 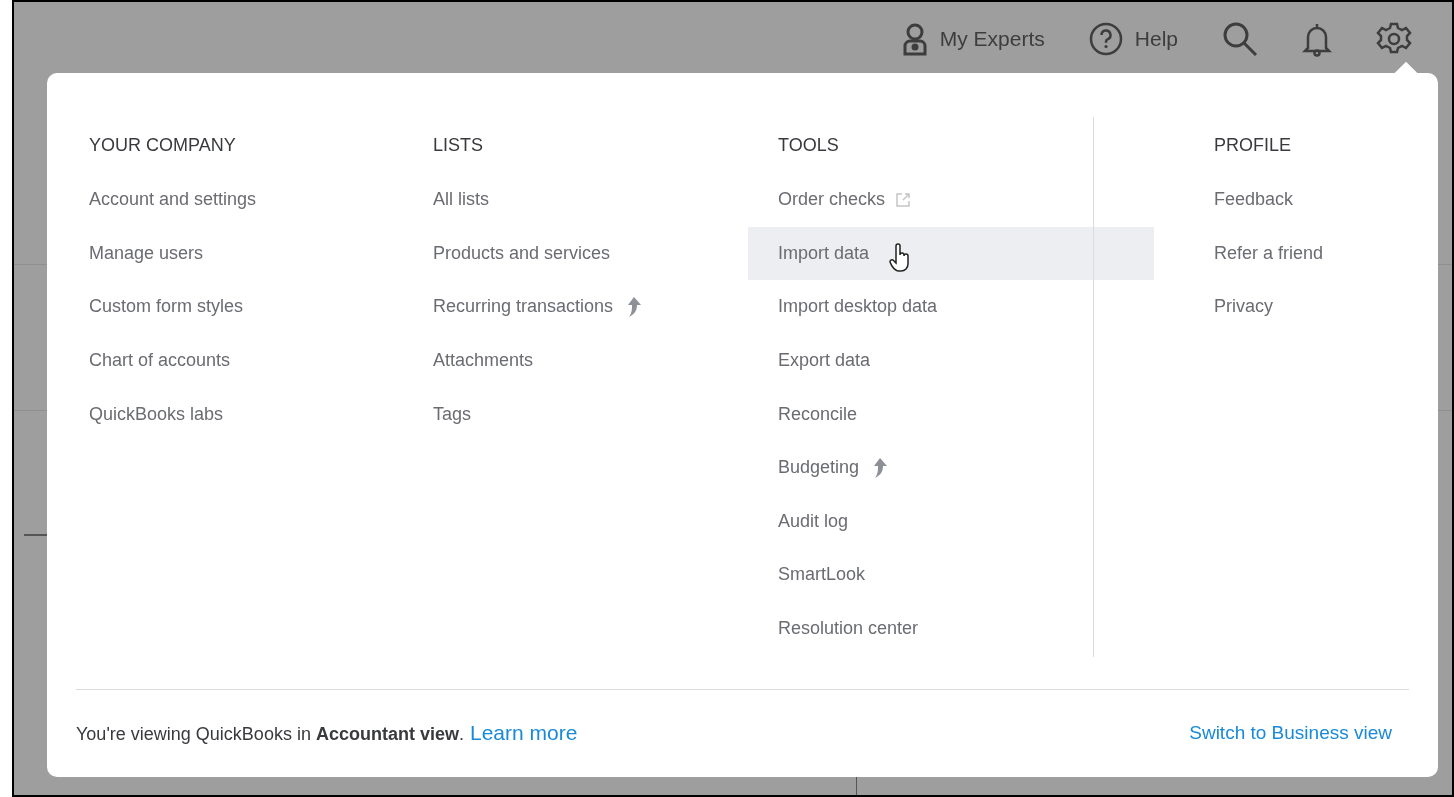 I want to click on menu-item: Export data, so click(x=824, y=360).